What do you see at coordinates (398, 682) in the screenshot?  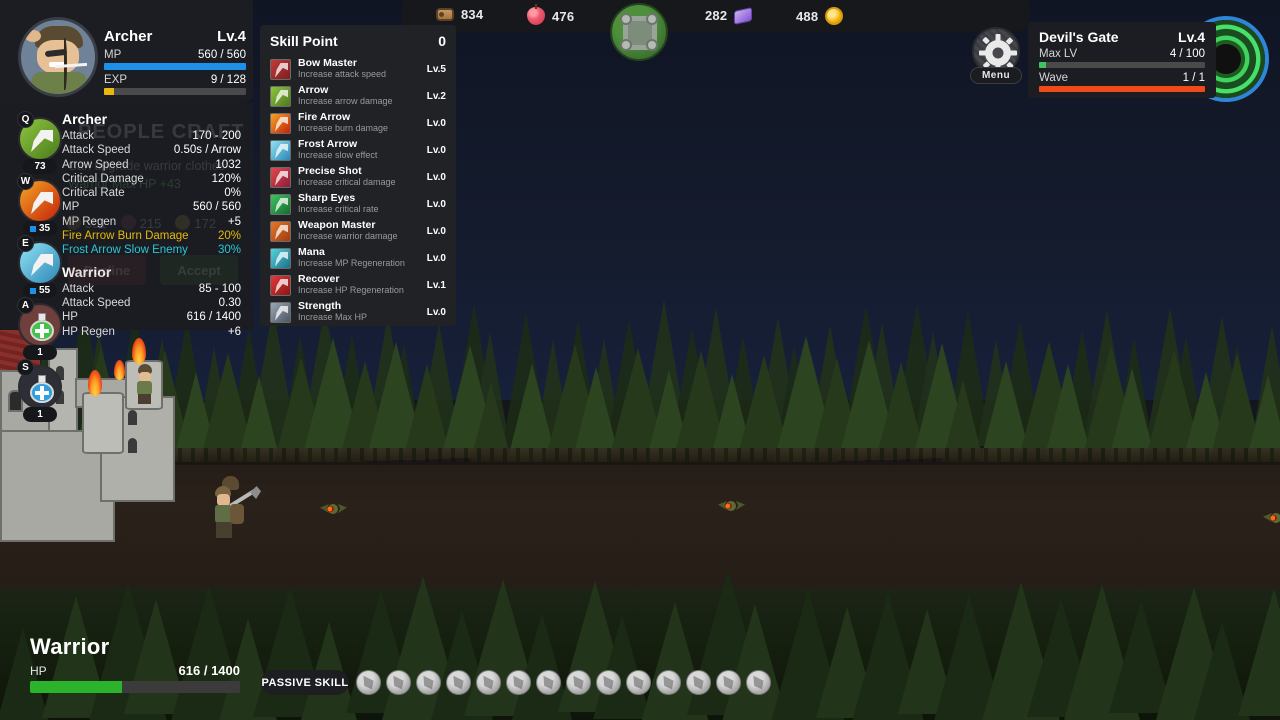 I see `arrow-passive-icon` at bounding box center [398, 682].